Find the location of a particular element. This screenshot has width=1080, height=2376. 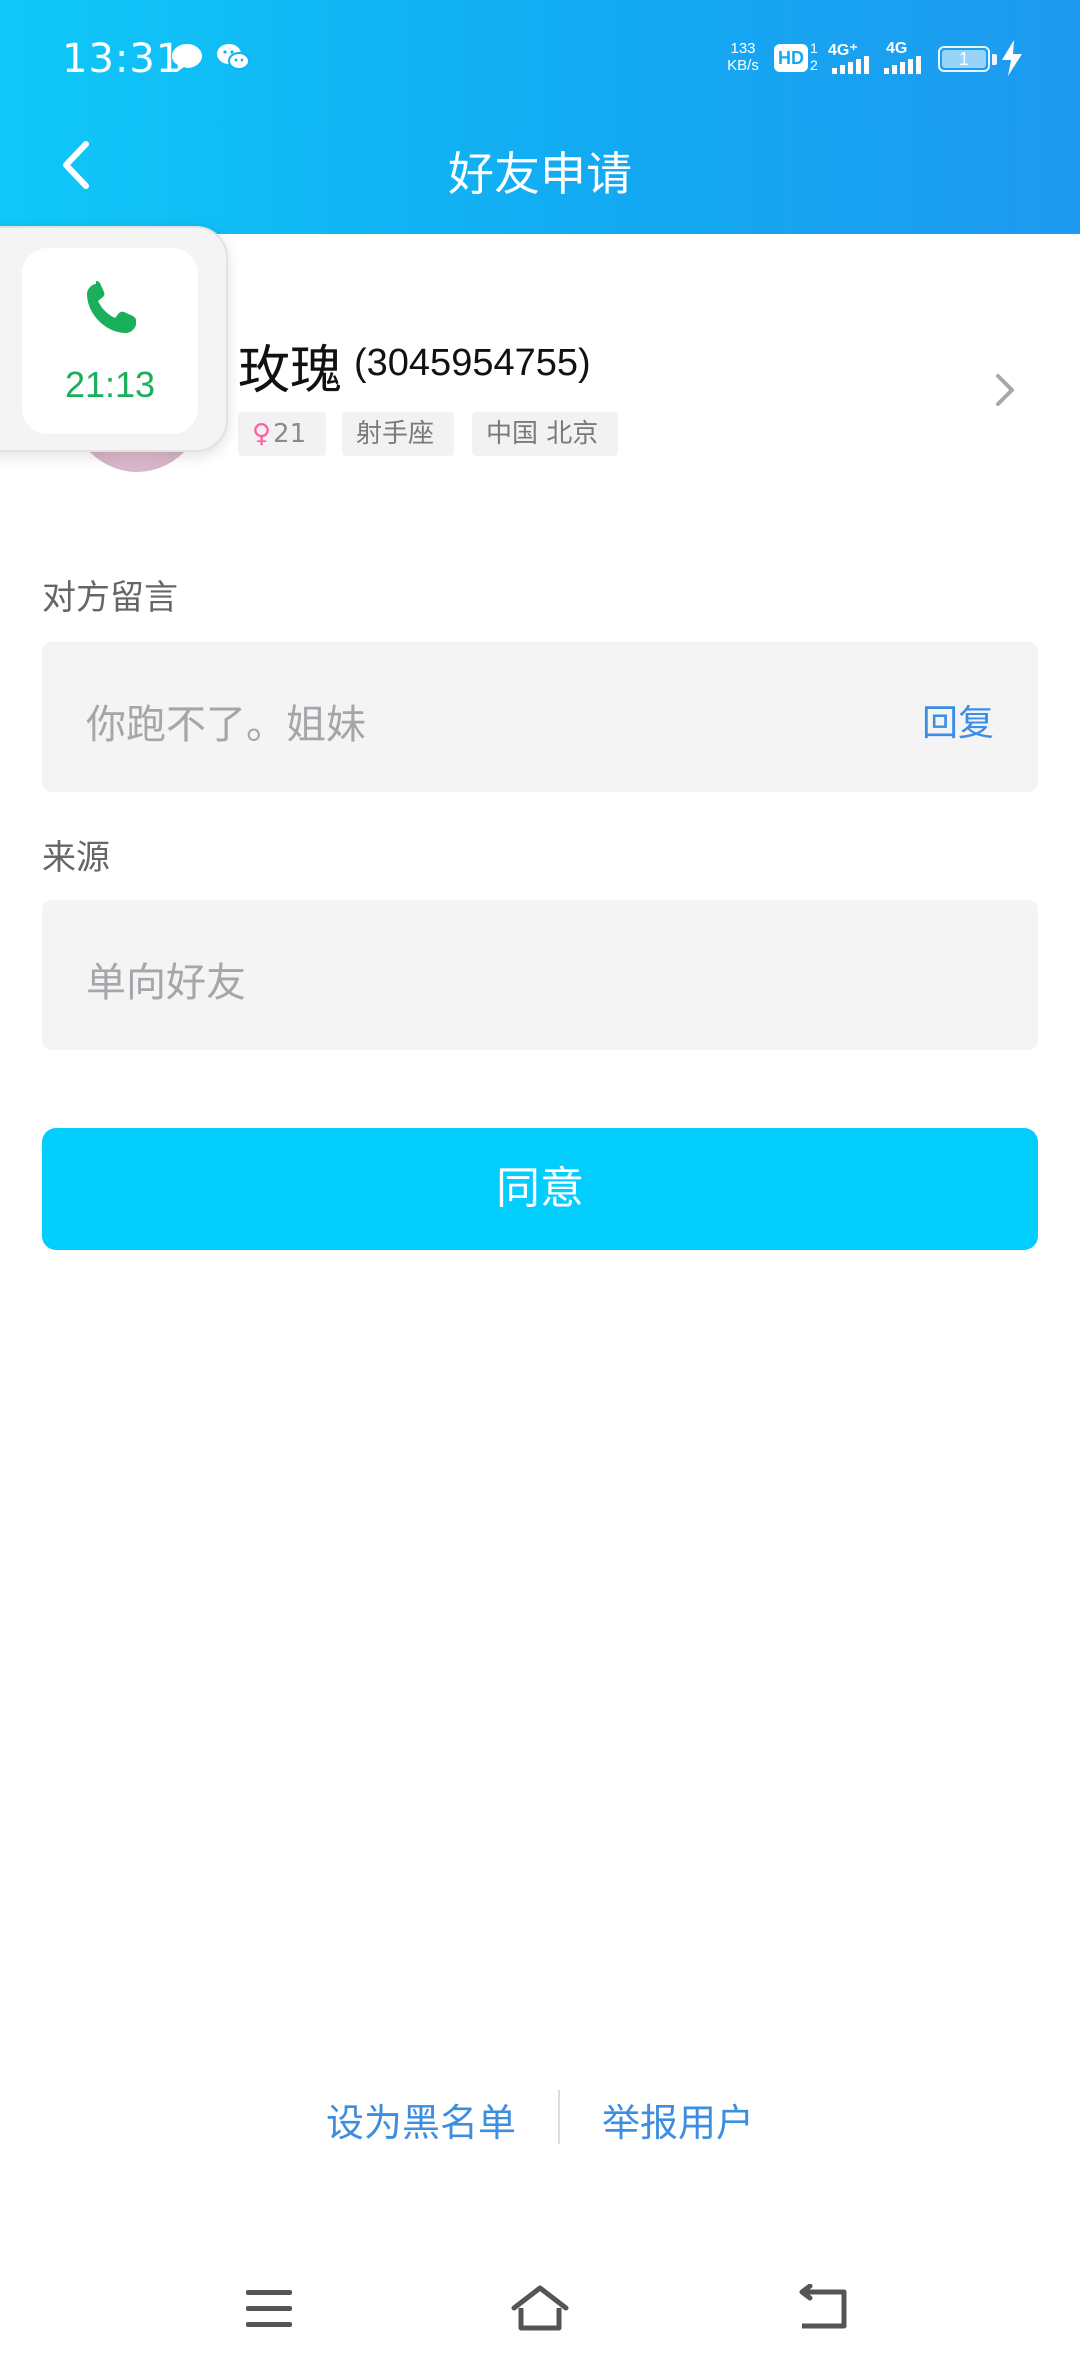

message-box: 你跑不了。姐妹 回复 is located at coordinates (540, 717).